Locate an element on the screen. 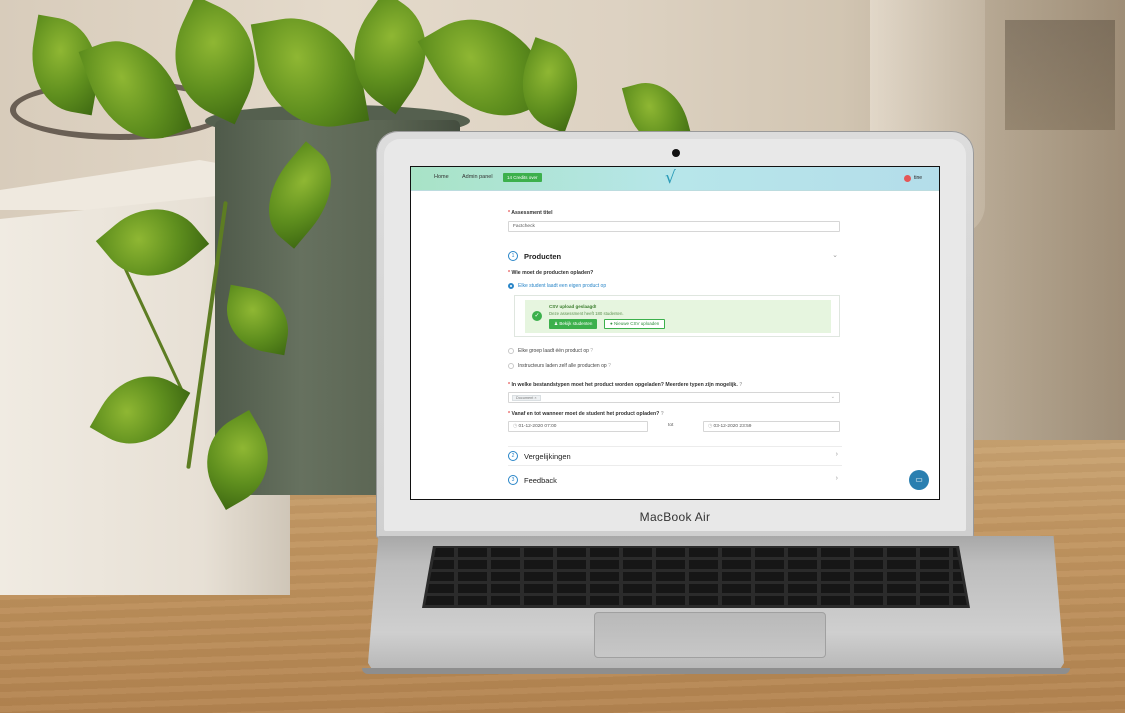 This screenshot has width=1125, height=713. radio-each-student is located at coordinates (511, 286).